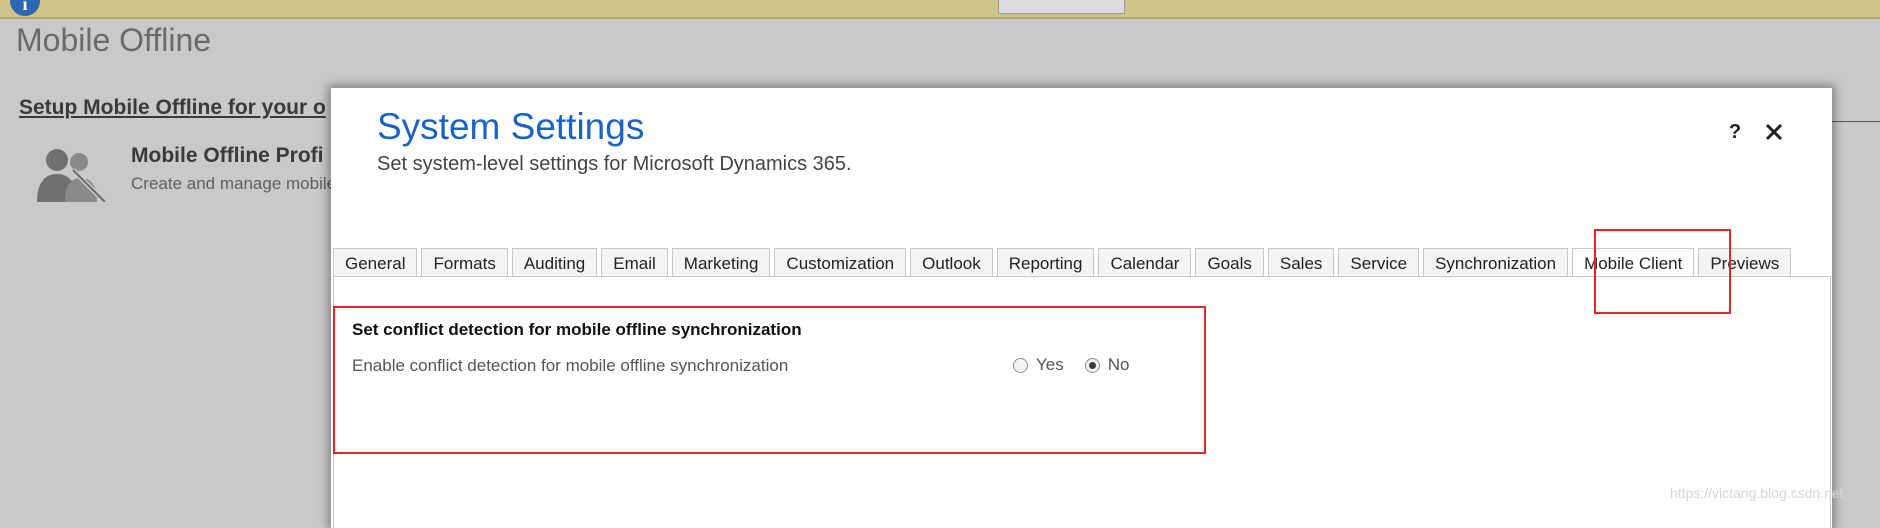  I want to click on tab-customization: Customization, so click(840, 262).